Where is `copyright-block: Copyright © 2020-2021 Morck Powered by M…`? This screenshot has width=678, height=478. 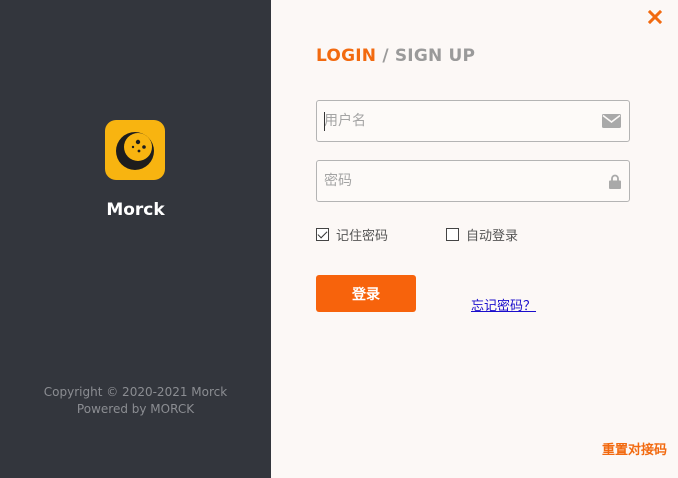 copyright-block: Copyright © 2020-2021 Morck Powered by M… is located at coordinates (135, 401).